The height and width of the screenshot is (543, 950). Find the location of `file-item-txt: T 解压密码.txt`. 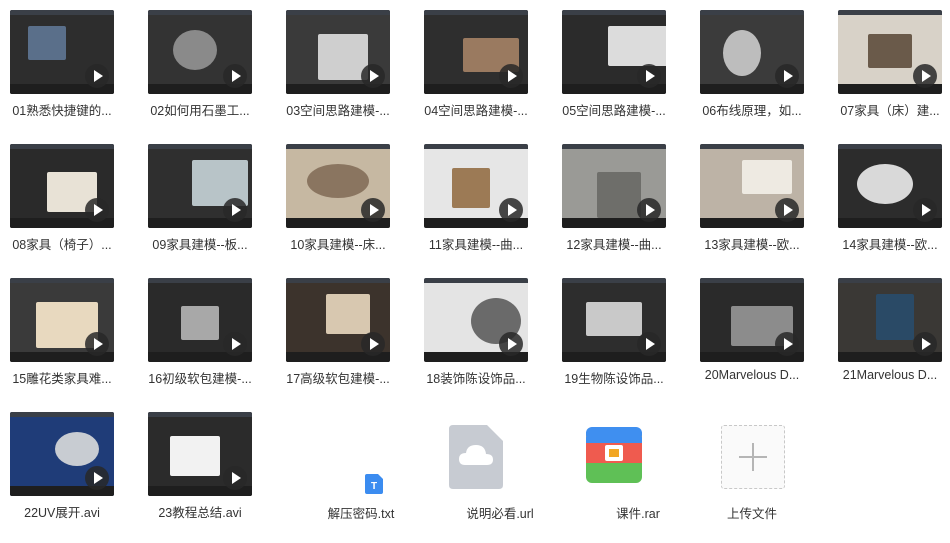

file-item-txt: T 解压密码.txt is located at coordinates (368, 478).